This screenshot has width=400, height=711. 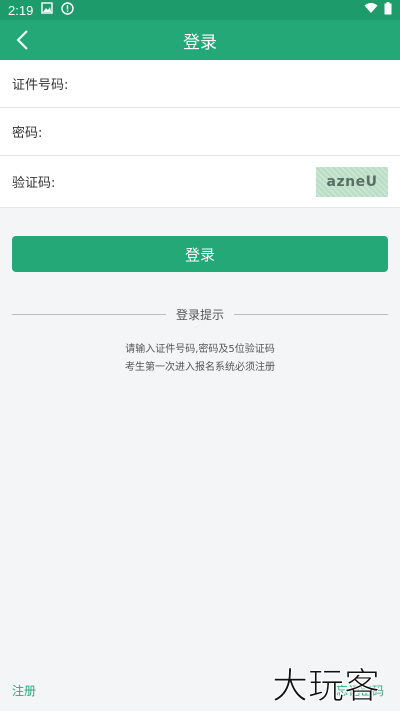 What do you see at coordinates (27, 133) in the screenshot?
I see `password-label: 密码:` at bounding box center [27, 133].